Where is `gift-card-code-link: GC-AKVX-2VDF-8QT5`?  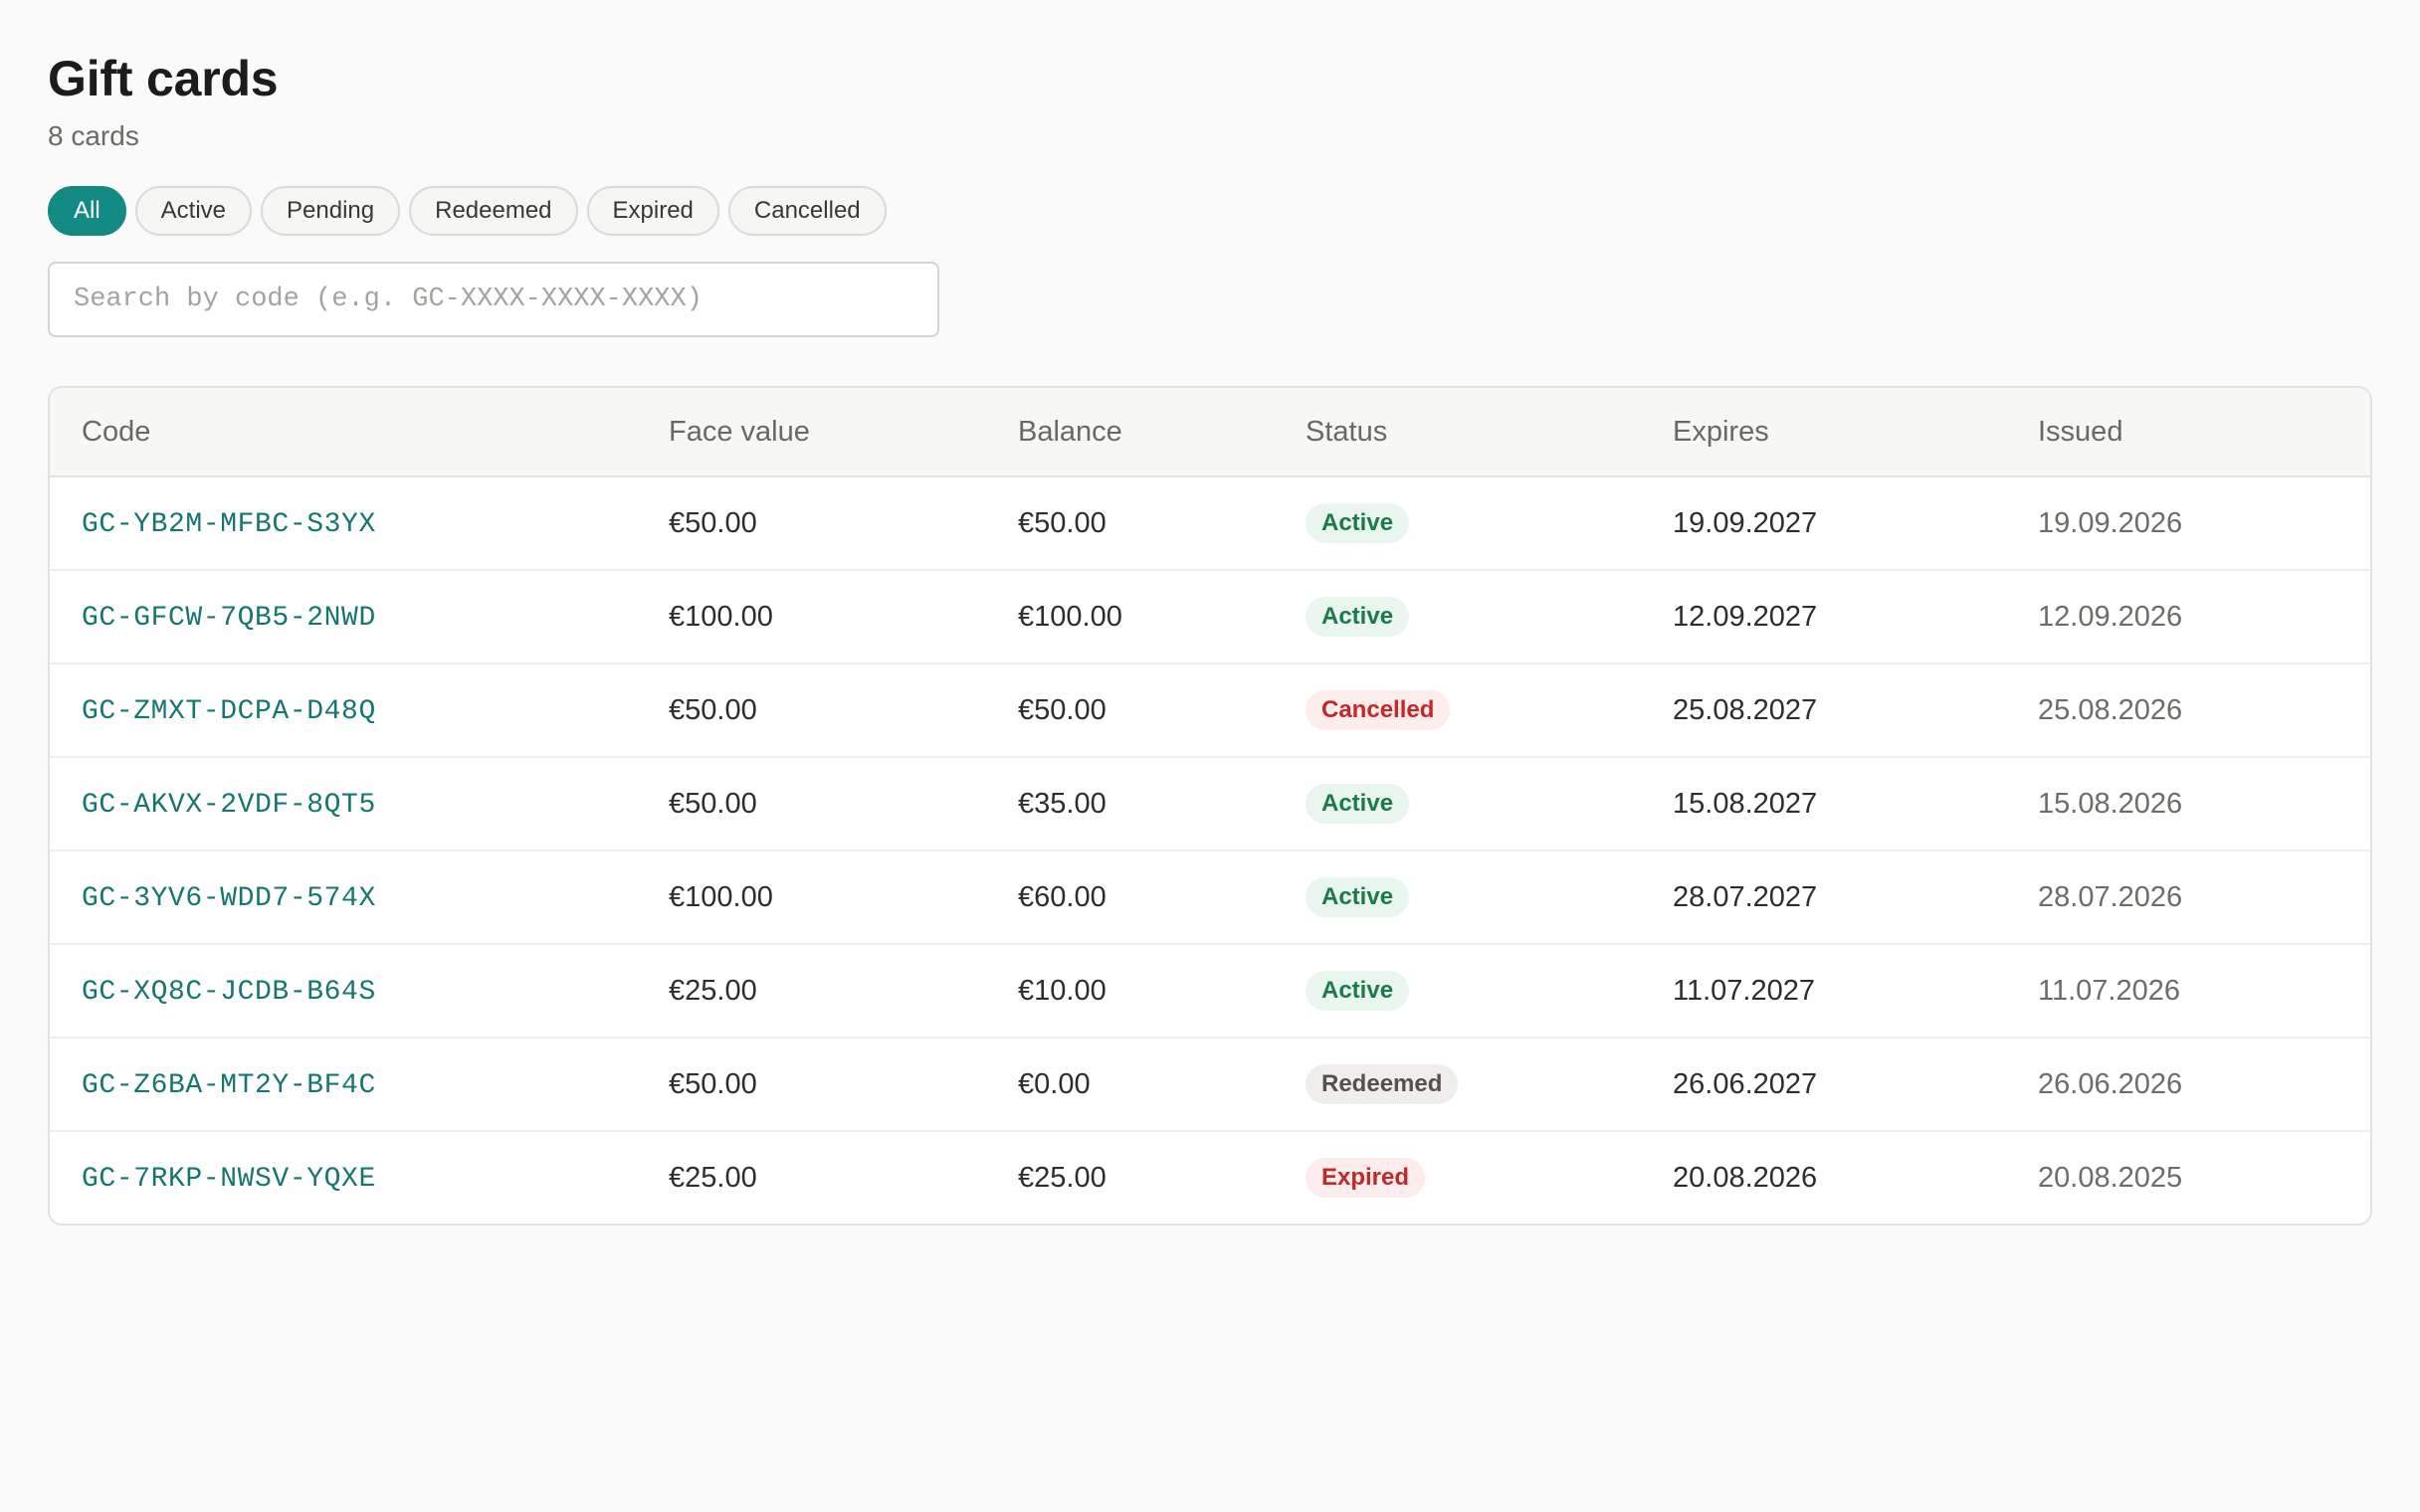 gift-card-code-link: GC-AKVX-2VDF-8QT5 is located at coordinates (229, 805).